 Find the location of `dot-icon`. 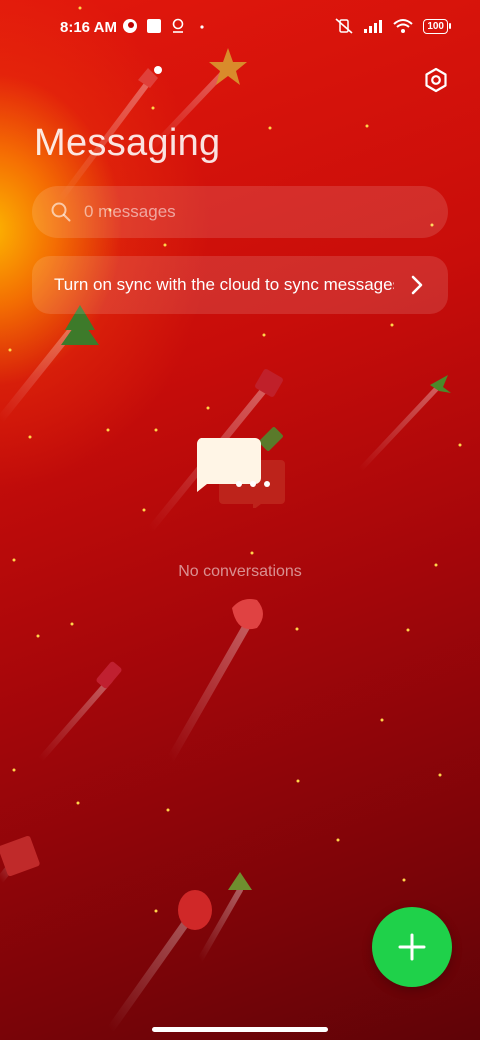

dot-icon is located at coordinates (202, 27).